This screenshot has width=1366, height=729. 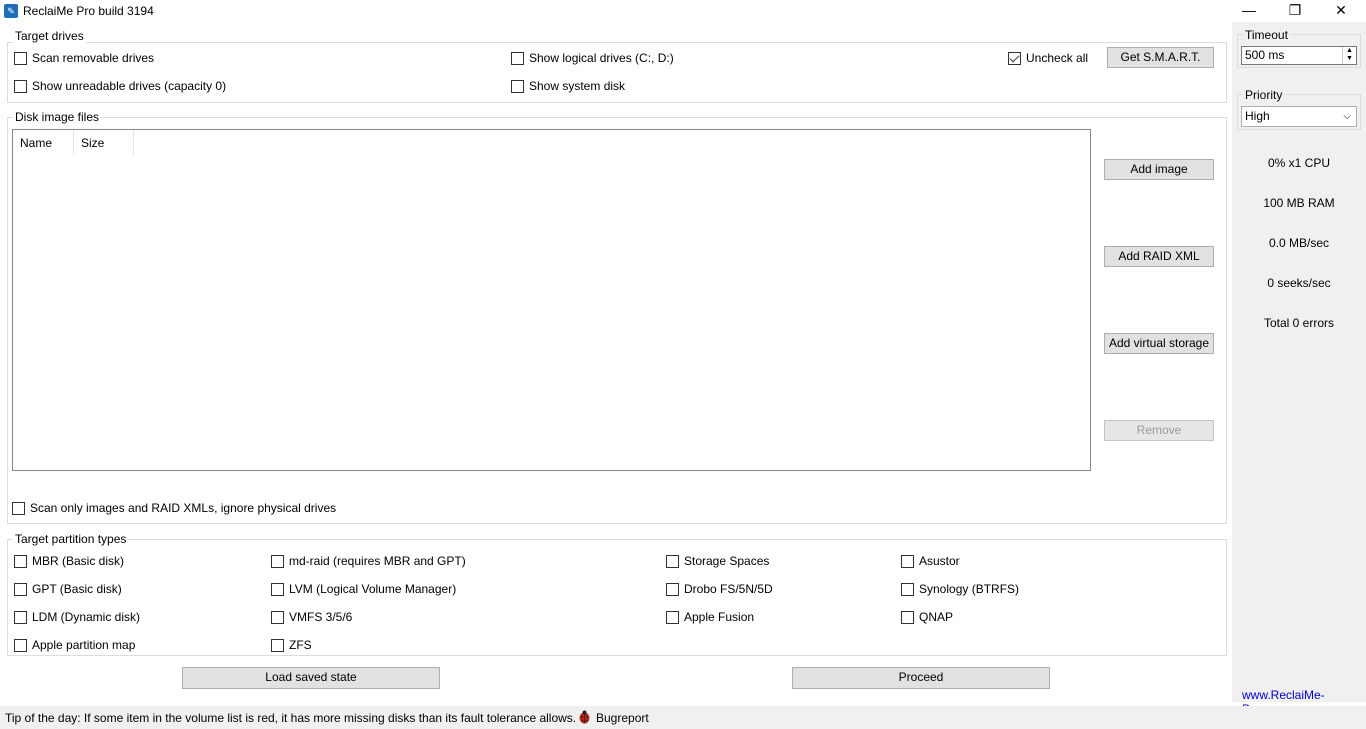 I want to click on spin-up-icon: ▲, so click(x=1349, y=51).